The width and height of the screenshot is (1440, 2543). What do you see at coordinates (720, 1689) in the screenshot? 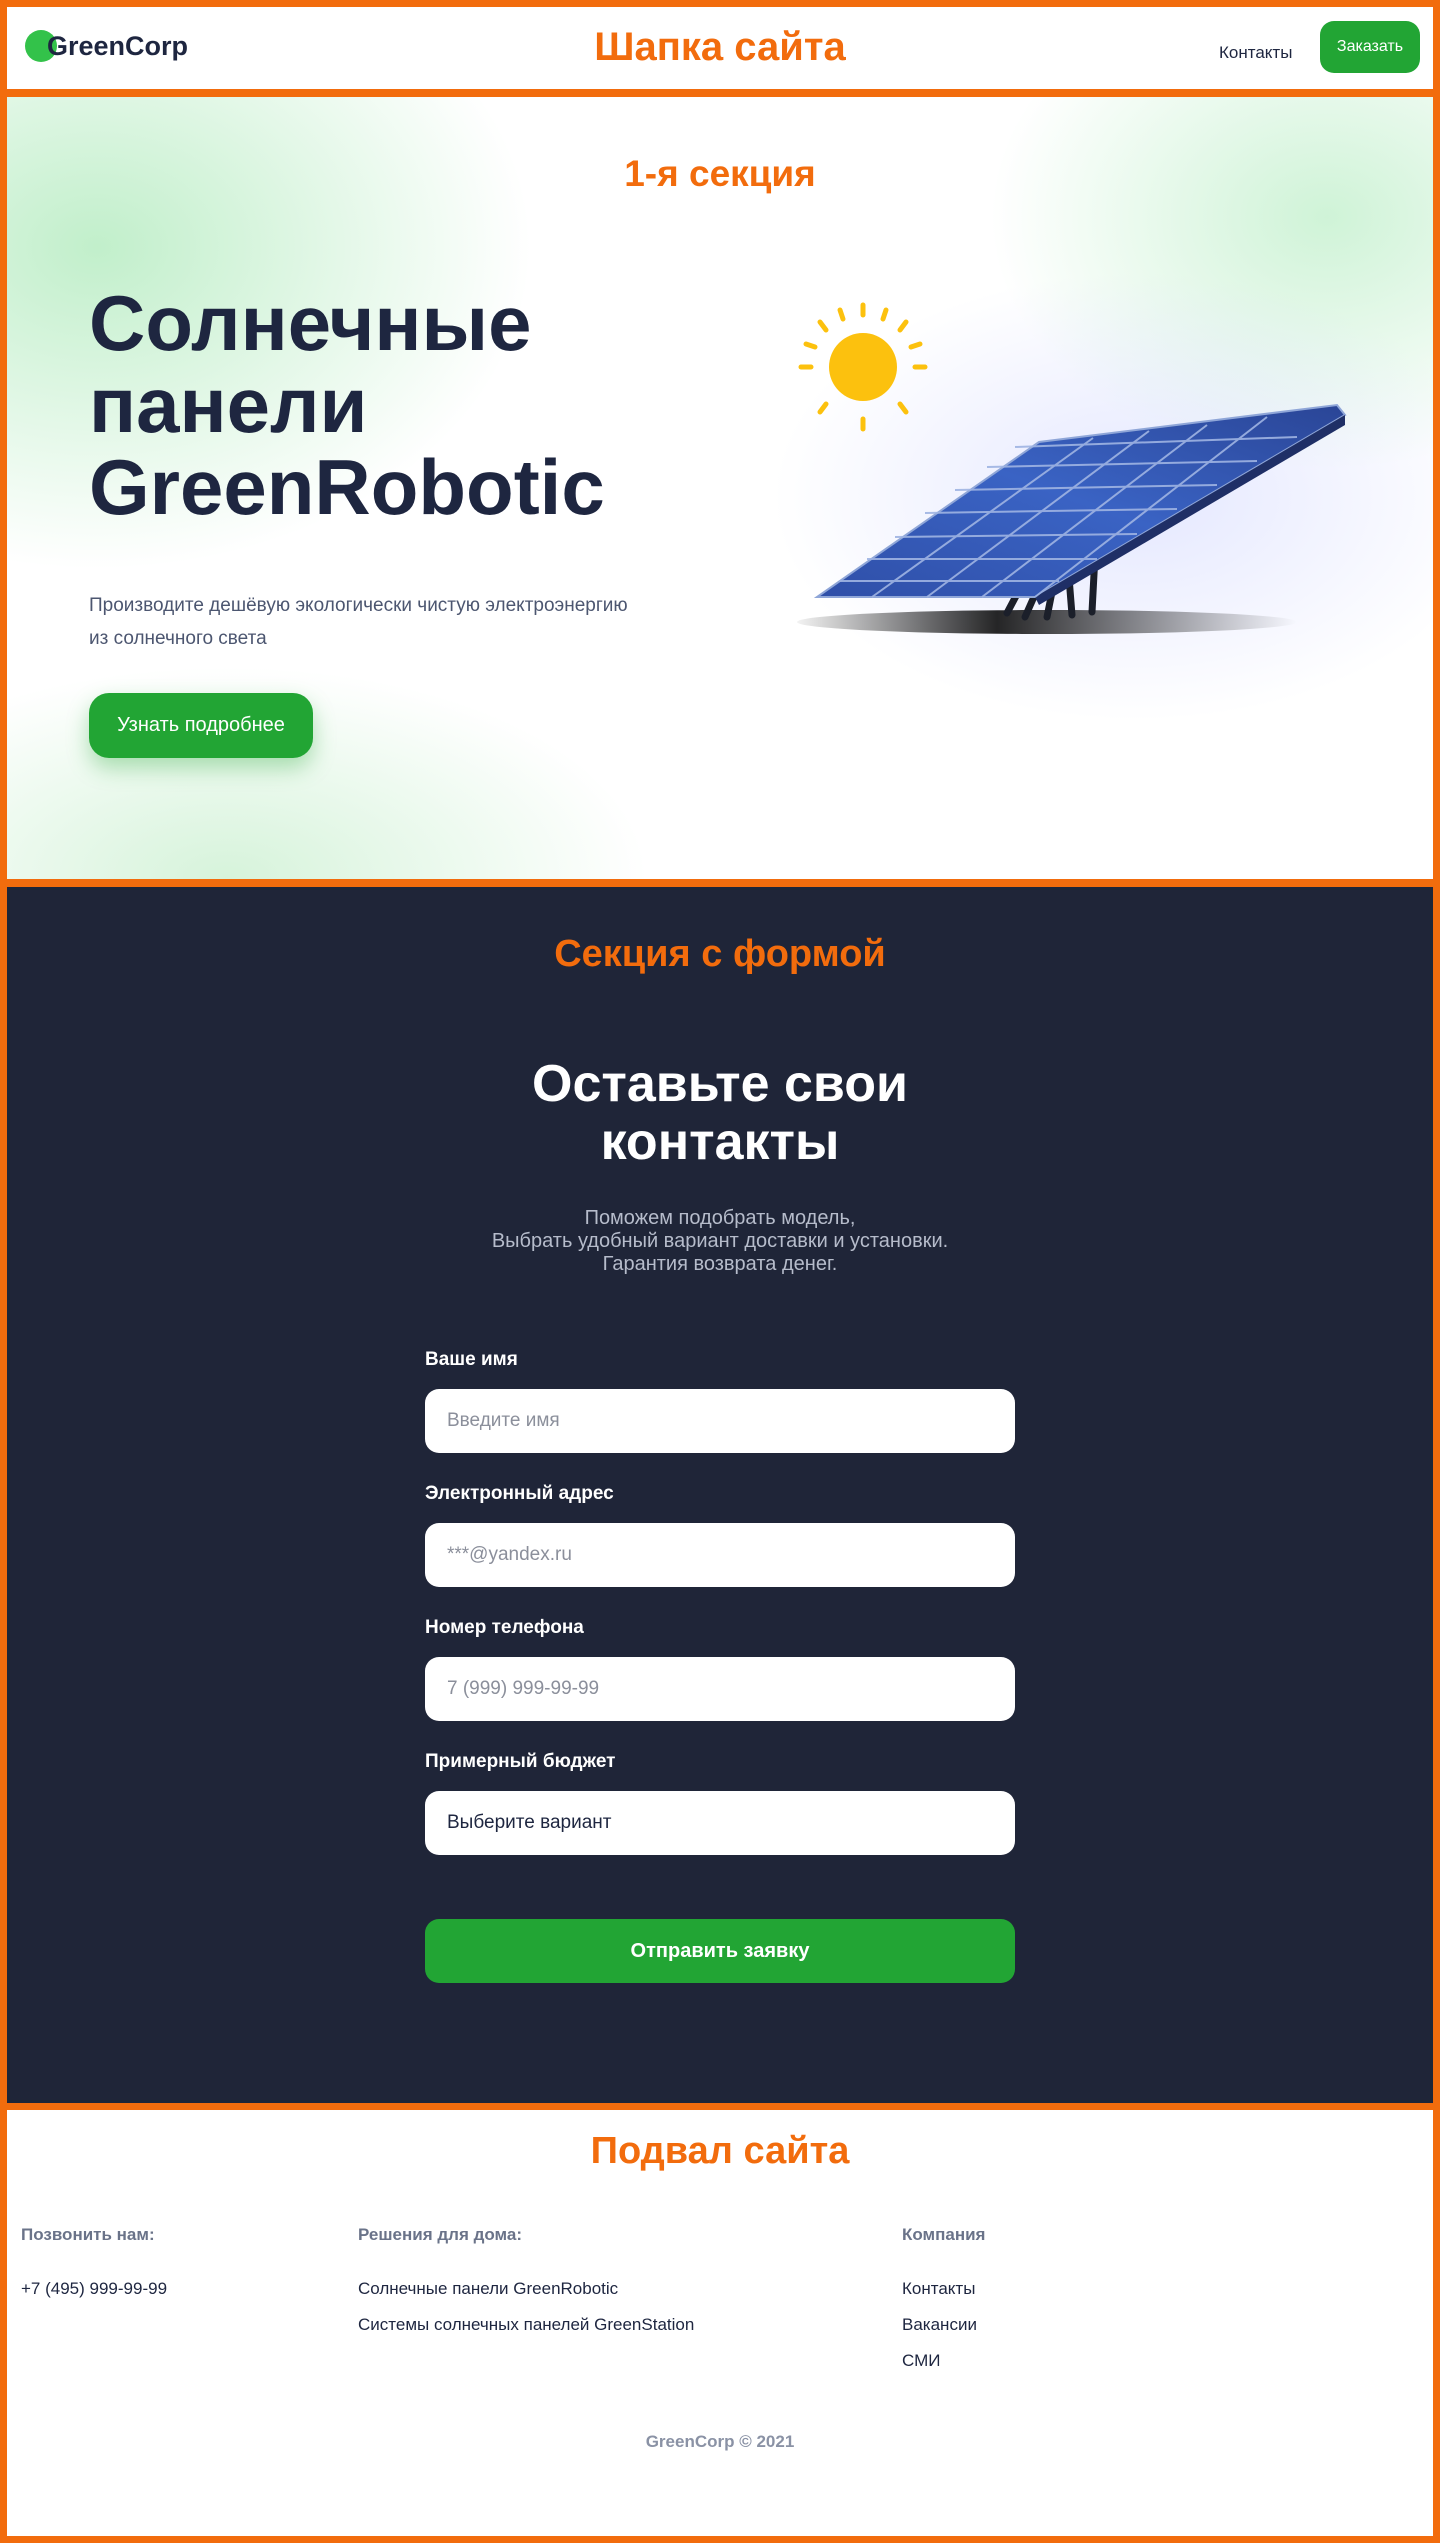
I see `phone-input` at bounding box center [720, 1689].